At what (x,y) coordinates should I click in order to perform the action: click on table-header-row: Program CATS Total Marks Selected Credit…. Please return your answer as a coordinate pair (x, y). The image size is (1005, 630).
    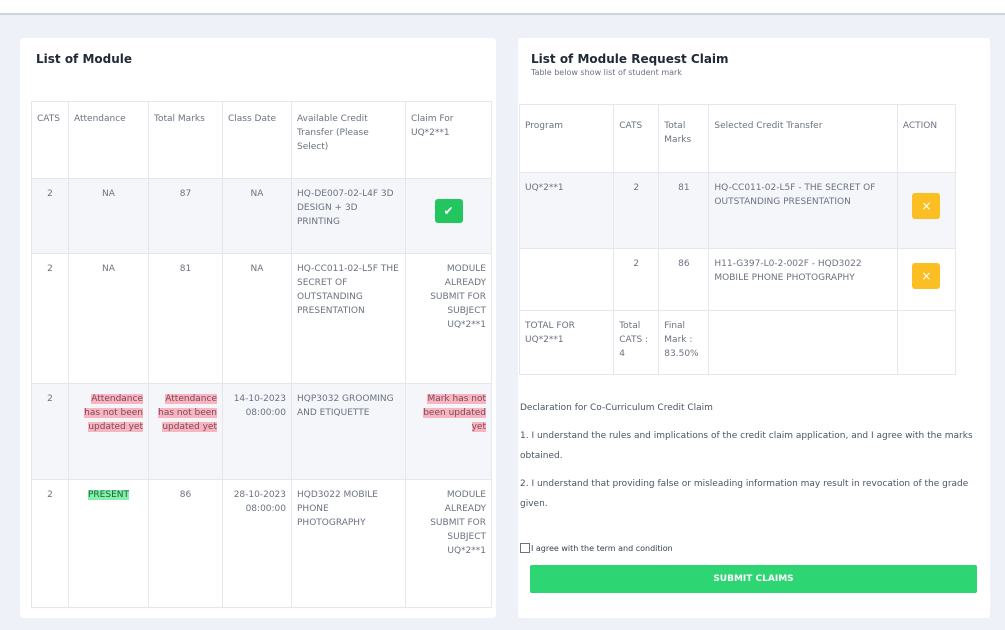
    Looking at the image, I should click on (737, 138).